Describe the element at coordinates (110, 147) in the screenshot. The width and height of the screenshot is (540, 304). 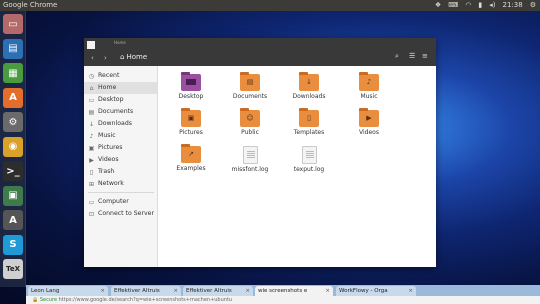
I see `sidebar-item-label: Pictures` at that location.